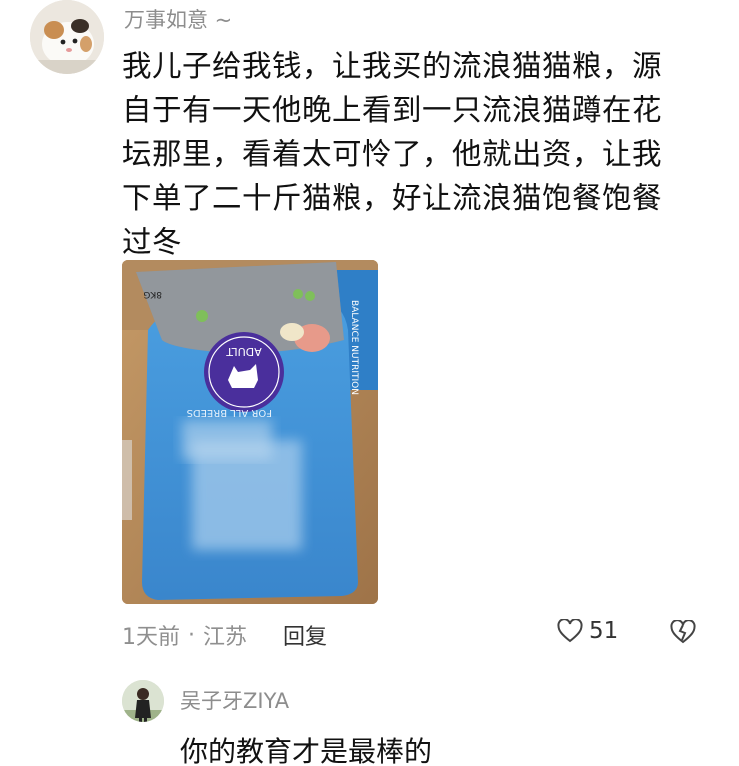 This screenshot has width=739, height=766. I want to click on comment-text-line: 过冬, so click(152, 242).